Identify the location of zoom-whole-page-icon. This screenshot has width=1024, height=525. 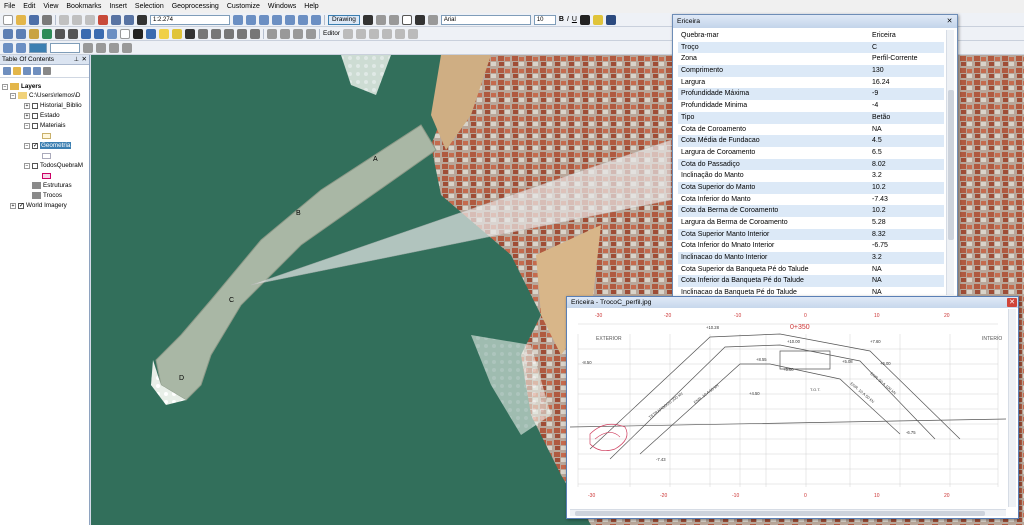
(393, 19).